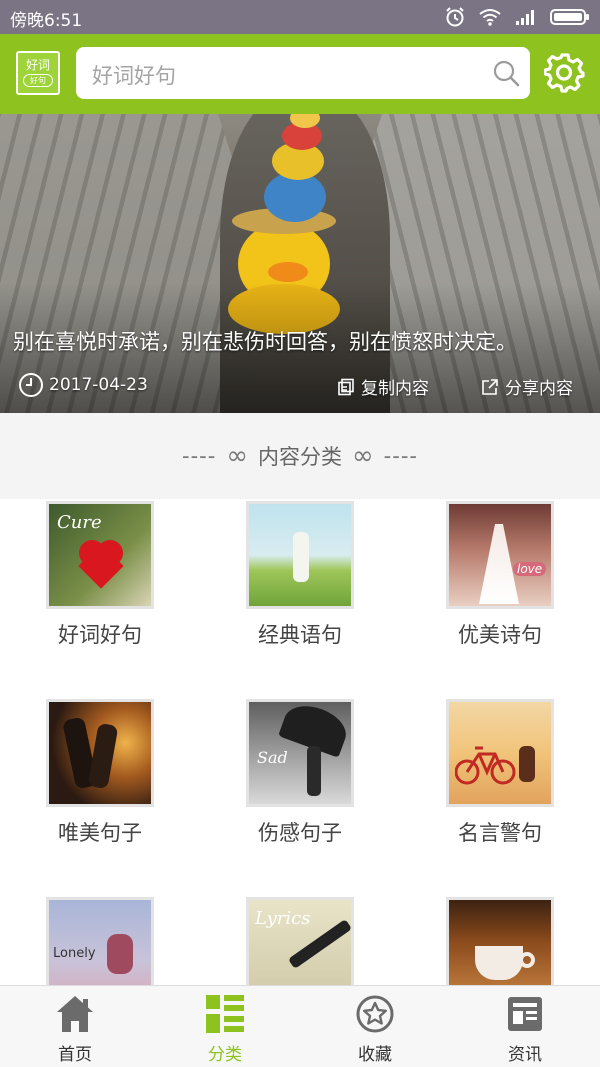 The height and width of the screenshot is (1067, 600). Describe the element at coordinates (120, 954) in the screenshot. I see `thumbnail-couple` at that location.